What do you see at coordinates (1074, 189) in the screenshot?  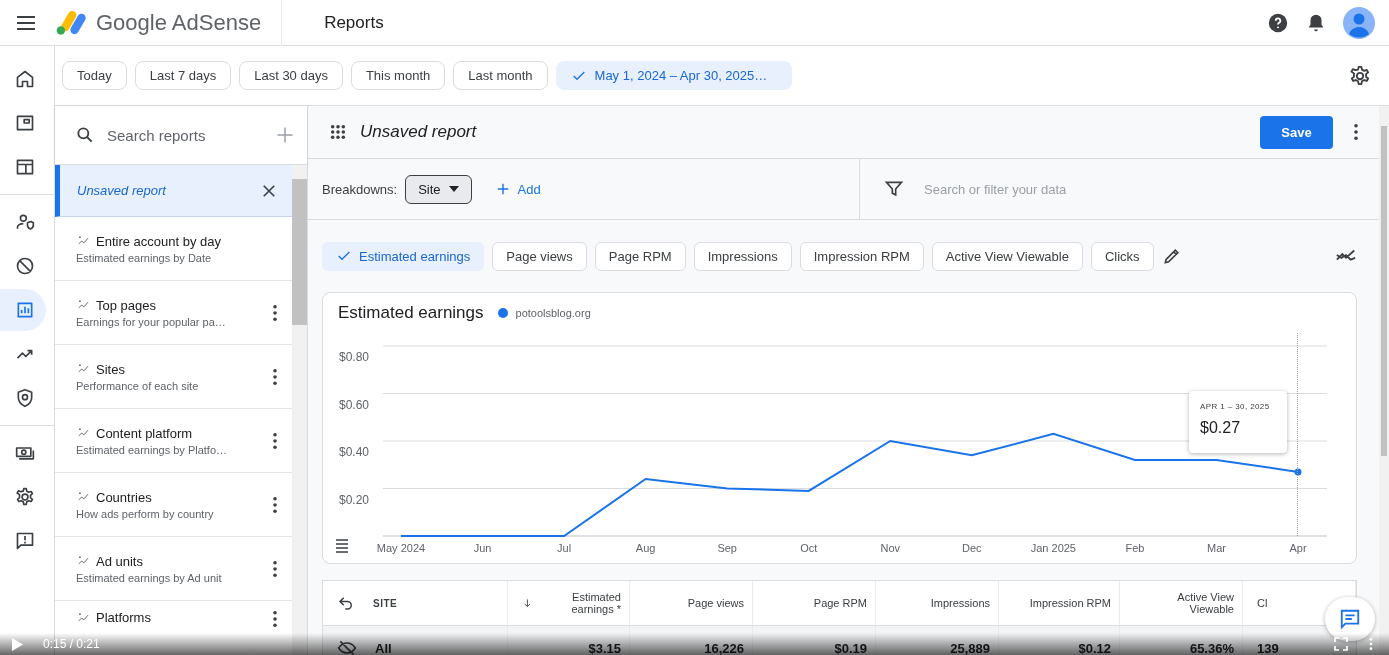 I see `filter-field: Search or filter your data` at bounding box center [1074, 189].